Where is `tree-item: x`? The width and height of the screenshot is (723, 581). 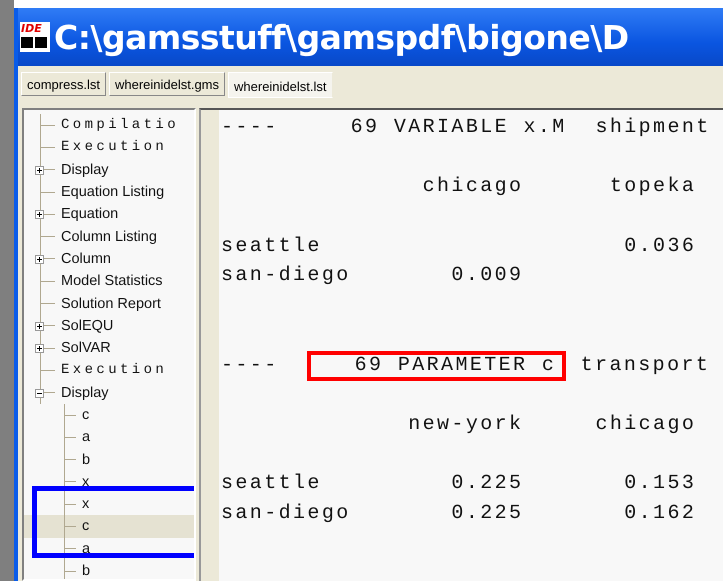
tree-item: x is located at coordinates (109, 482).